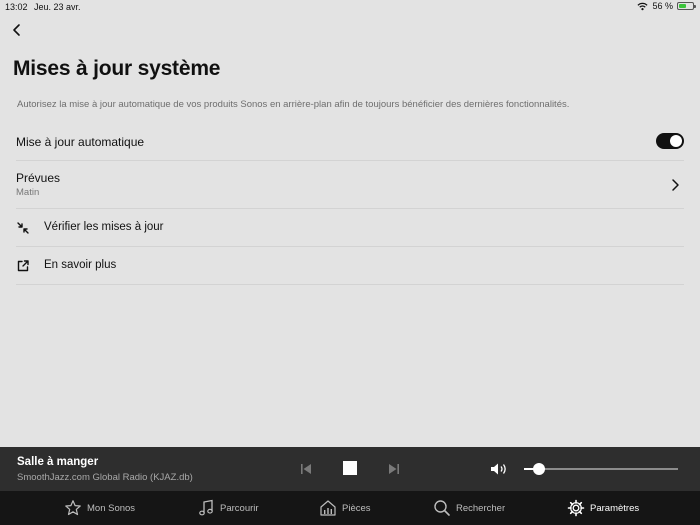 The width and height of the screenshot is (700, 525). Describe the element at coordinates (23, 266) in the screenshot. I see `external-link-icon` at that location.